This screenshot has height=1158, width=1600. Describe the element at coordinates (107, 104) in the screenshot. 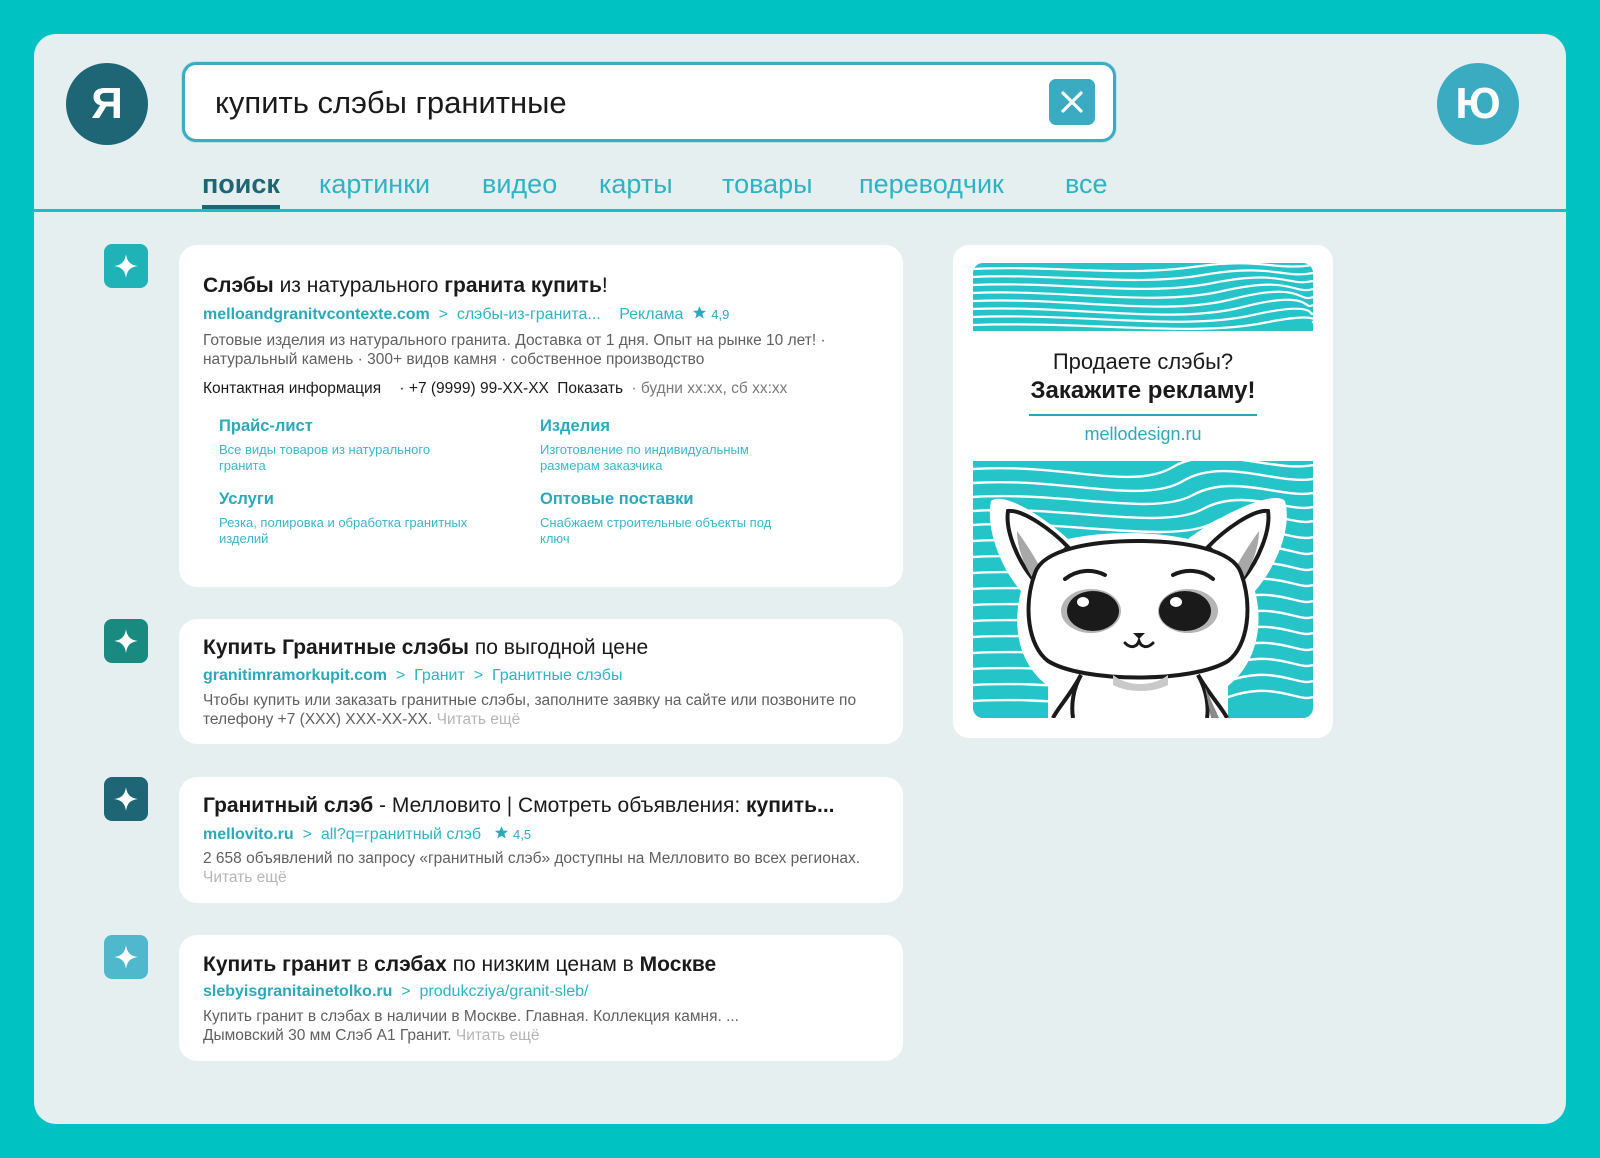

I see `yandex-logo: Я` at that location.